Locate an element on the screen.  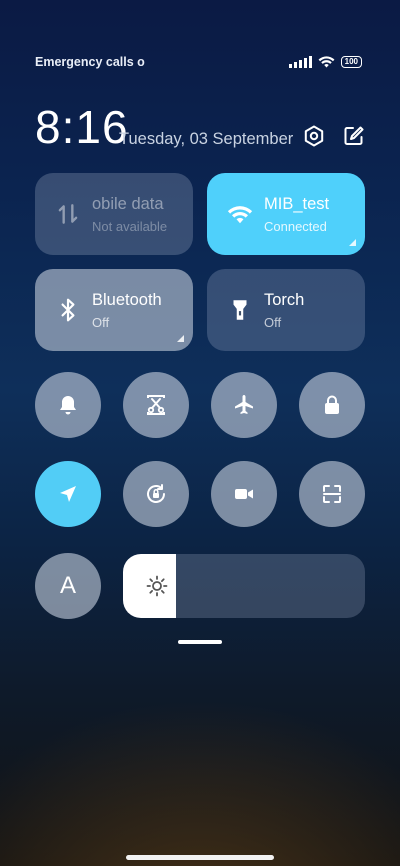
mobile-data-status: Not available is located at coordinates (130, 226).